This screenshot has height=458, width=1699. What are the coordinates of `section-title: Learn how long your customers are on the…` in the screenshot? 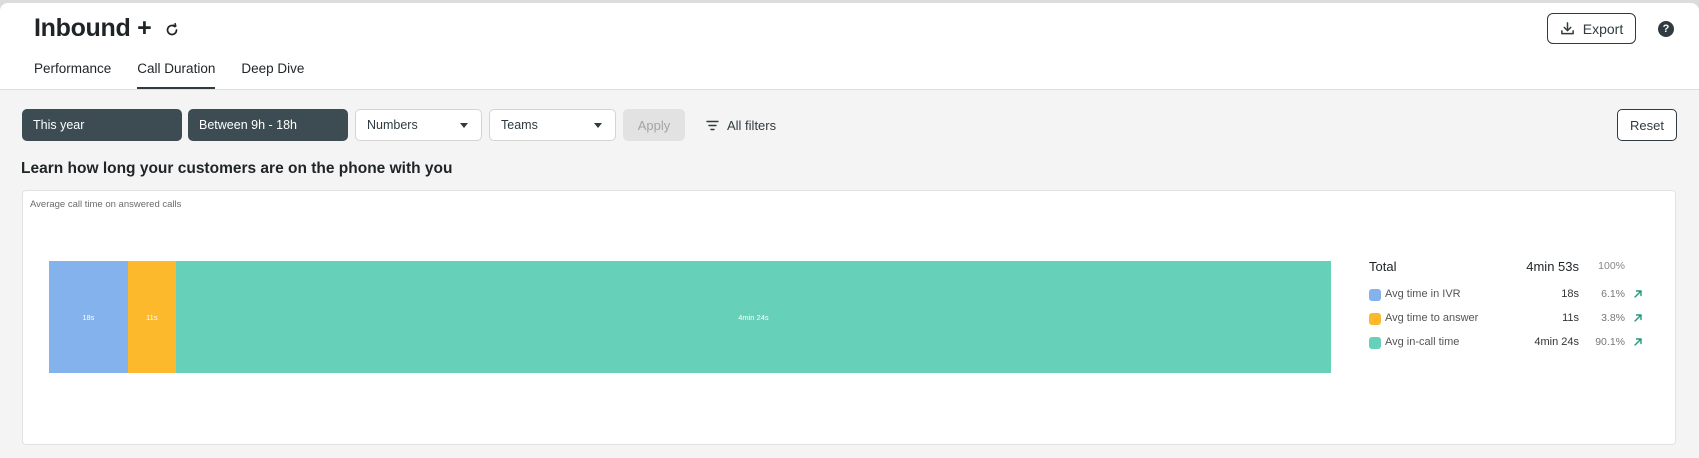 It's located at (237, 168).